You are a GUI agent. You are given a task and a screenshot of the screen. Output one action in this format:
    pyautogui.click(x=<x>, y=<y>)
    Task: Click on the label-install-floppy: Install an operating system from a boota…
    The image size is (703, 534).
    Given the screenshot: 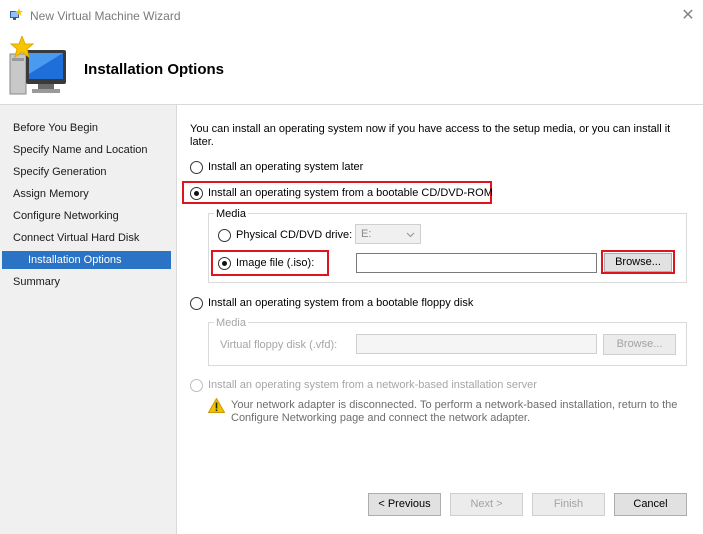 What is the action you would take?
    pyautogui.click(x=340, y=303)
    